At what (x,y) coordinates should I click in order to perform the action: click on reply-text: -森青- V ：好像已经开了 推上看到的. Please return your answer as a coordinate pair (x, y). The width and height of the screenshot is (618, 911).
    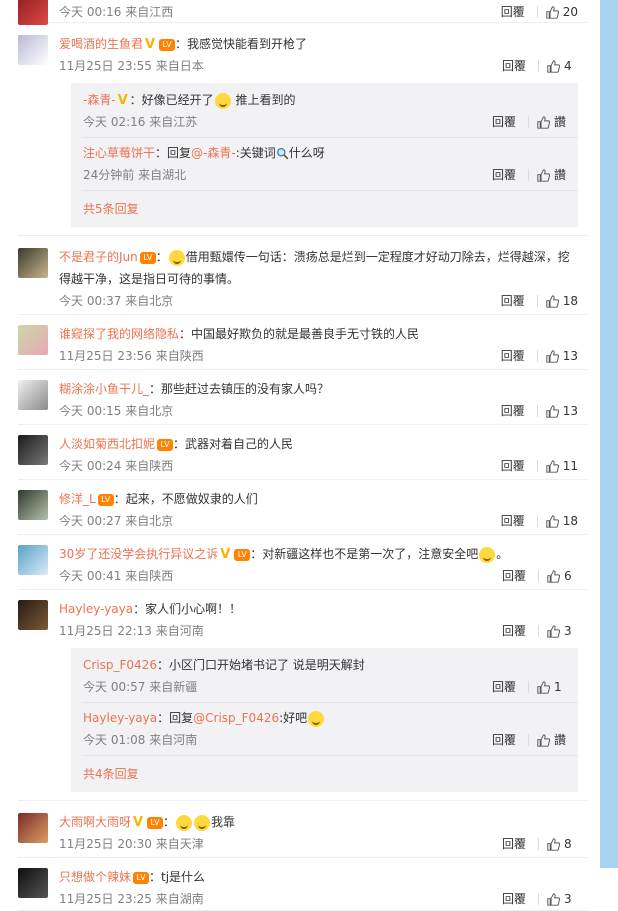
    Looking at the image, I should click on (330, 100).